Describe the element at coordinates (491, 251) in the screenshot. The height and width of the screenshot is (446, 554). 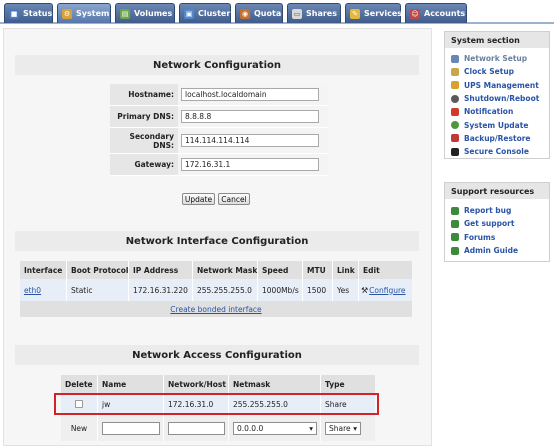
I see `sidebar-item-label: Admin Guide` at that location.